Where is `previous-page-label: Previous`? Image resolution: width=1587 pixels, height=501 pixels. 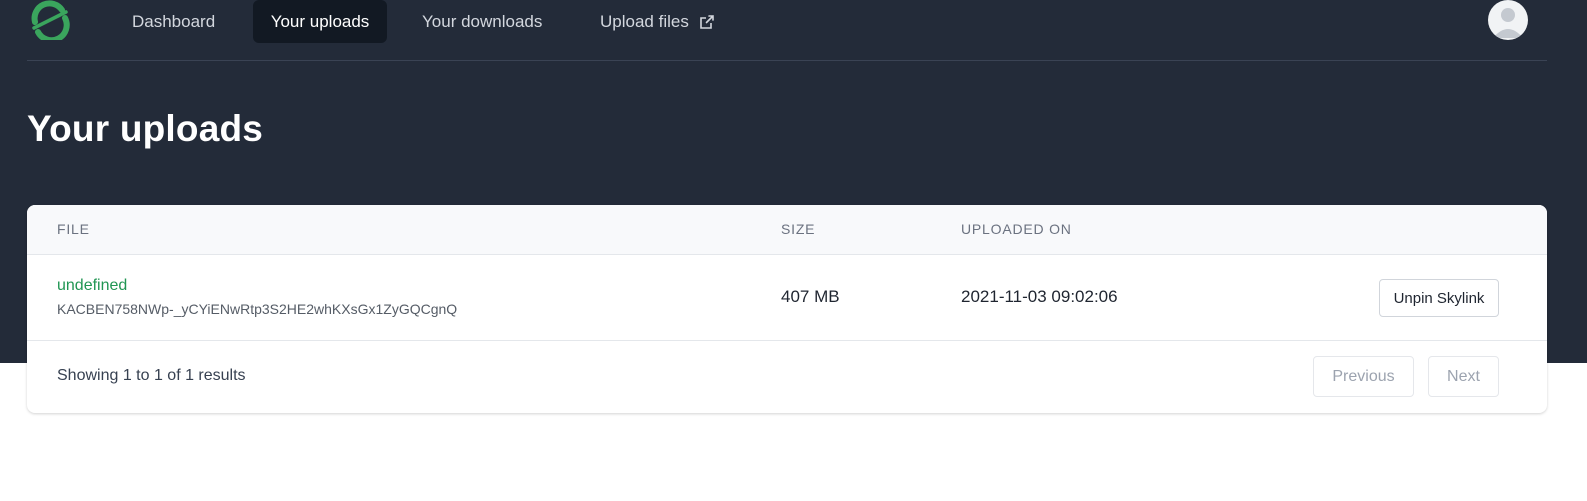
previous-page-label: Previous is located at coordinates (1363, 376).